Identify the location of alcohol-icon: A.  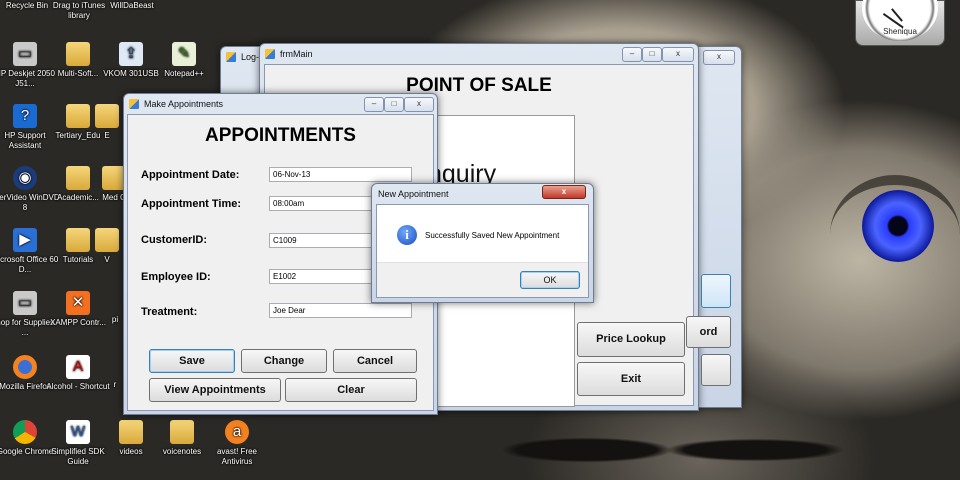
(78, 367).